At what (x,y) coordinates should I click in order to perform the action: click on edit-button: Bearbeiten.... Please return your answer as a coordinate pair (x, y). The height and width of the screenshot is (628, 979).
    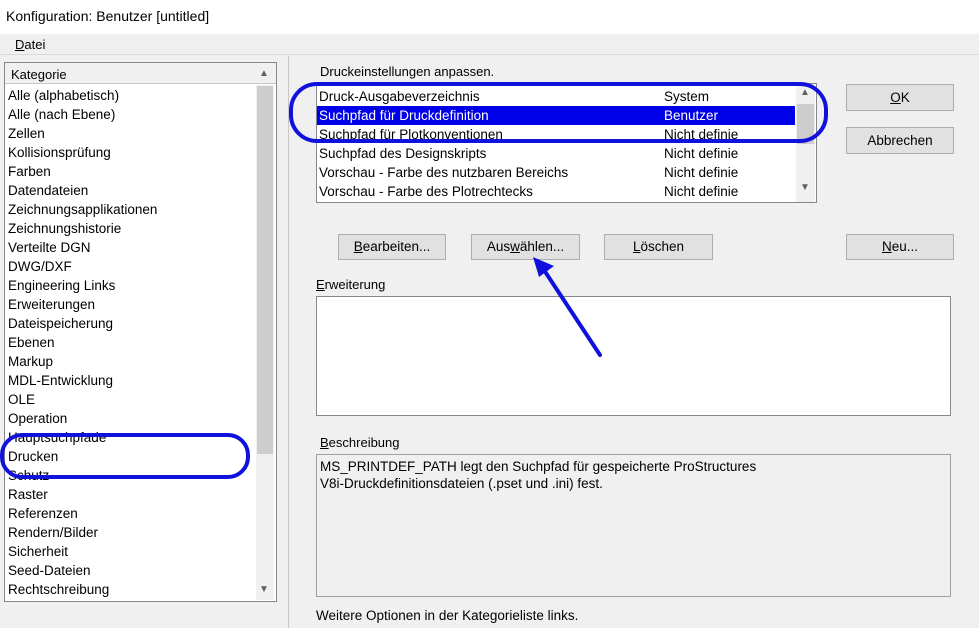
    Looking at the image, I should click on (392, 247).